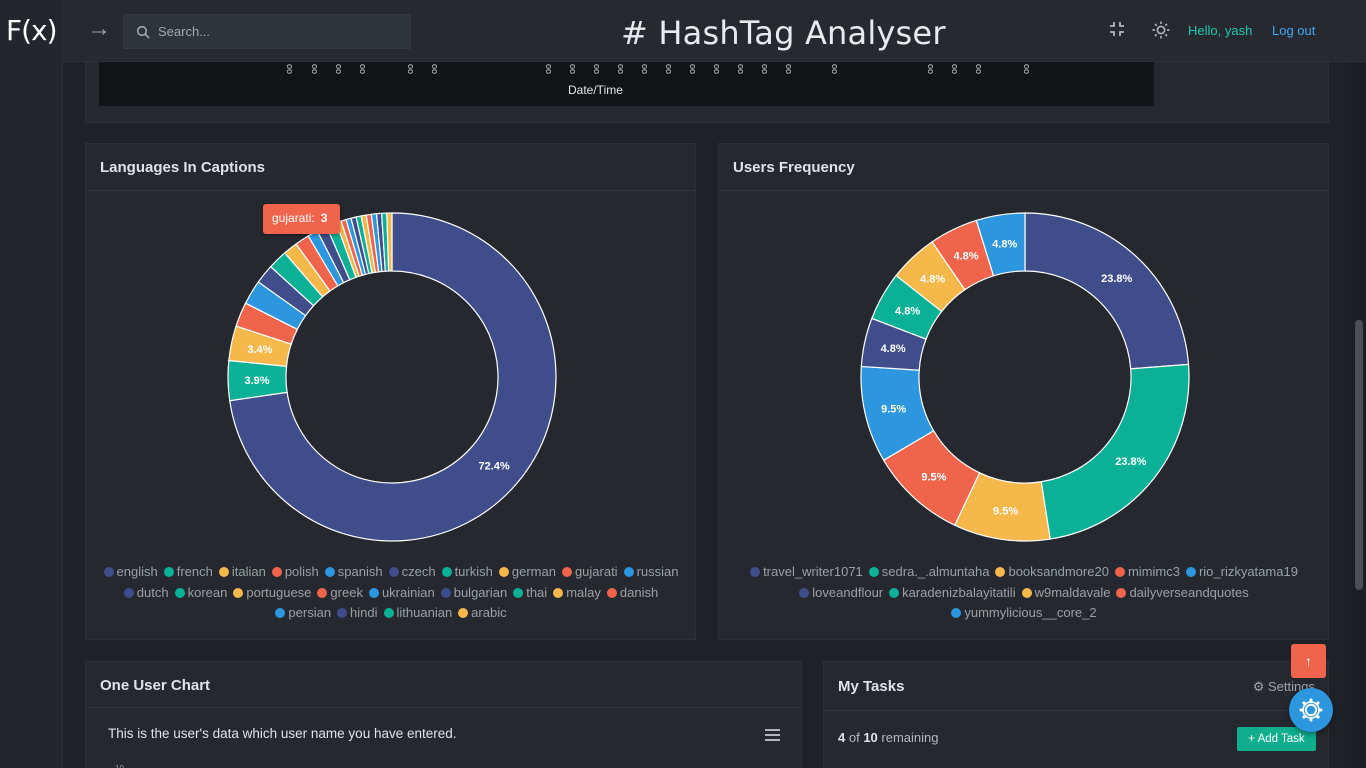  What do you see at coordinates (1130, 462) in the screenshot?
I see `data-label: 23.8%` at bounding box center [1130, 462].